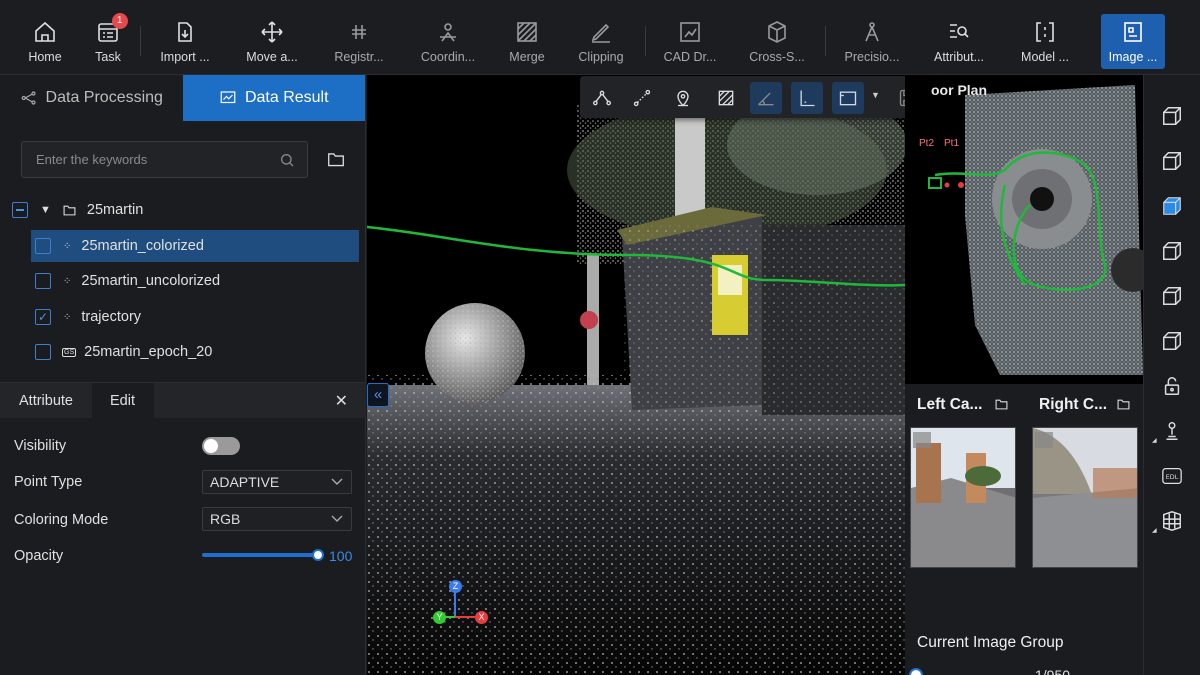 Image resolution: width=1200 pixels, height=675 pixels. Describe the element at coordinates (825, 41) in the screenshot. I see `toolbar-separator` at that location.